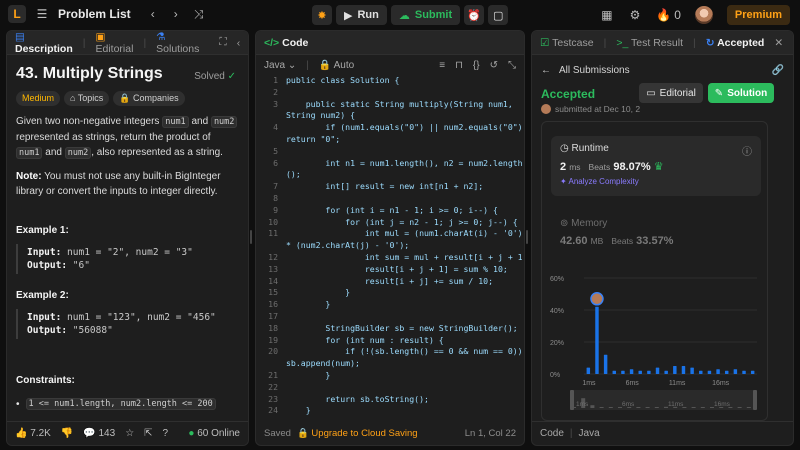 This screenshot has width=800, height=450. What do you see at coordinates (239, 43) in the screenshot?
I see `collapse-icon: ‹` at bounding box center [239, 43].